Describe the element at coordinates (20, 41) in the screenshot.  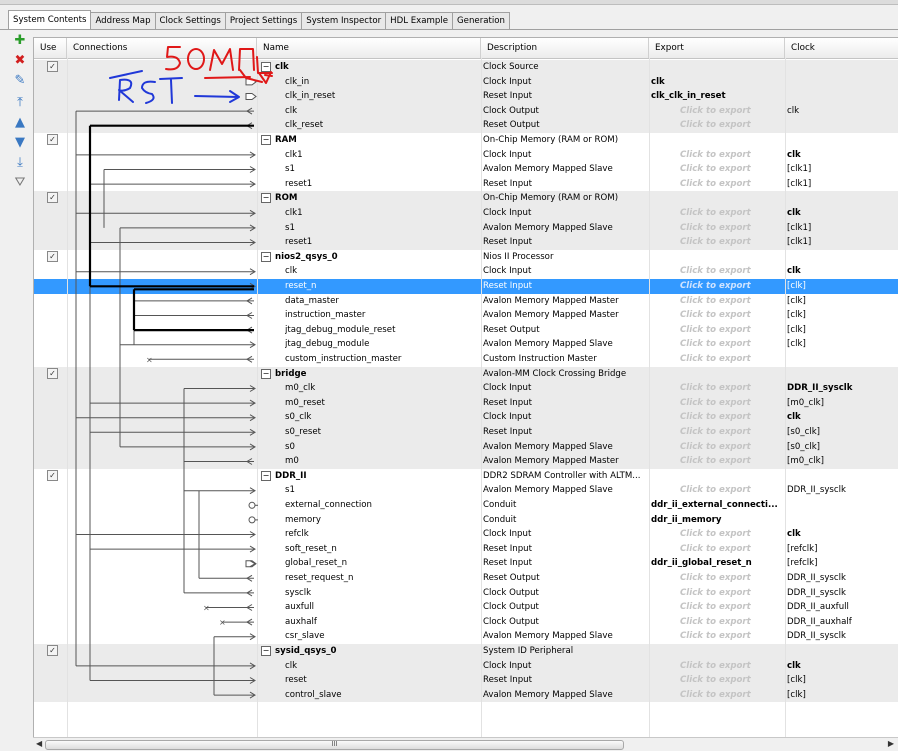
I see `add-icon: ✚` at that location.